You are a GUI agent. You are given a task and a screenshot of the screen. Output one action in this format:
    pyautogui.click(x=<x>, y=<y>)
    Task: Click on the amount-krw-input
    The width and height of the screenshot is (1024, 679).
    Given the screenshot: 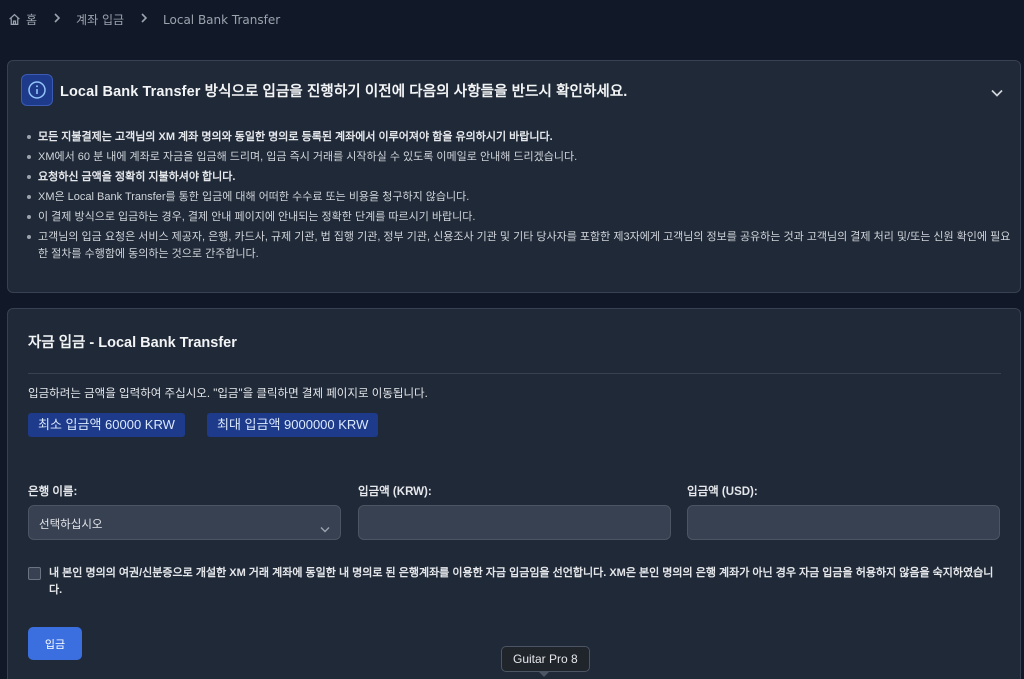 What is the action you would take?
    pyautogui.click(x=514, y=522)
    